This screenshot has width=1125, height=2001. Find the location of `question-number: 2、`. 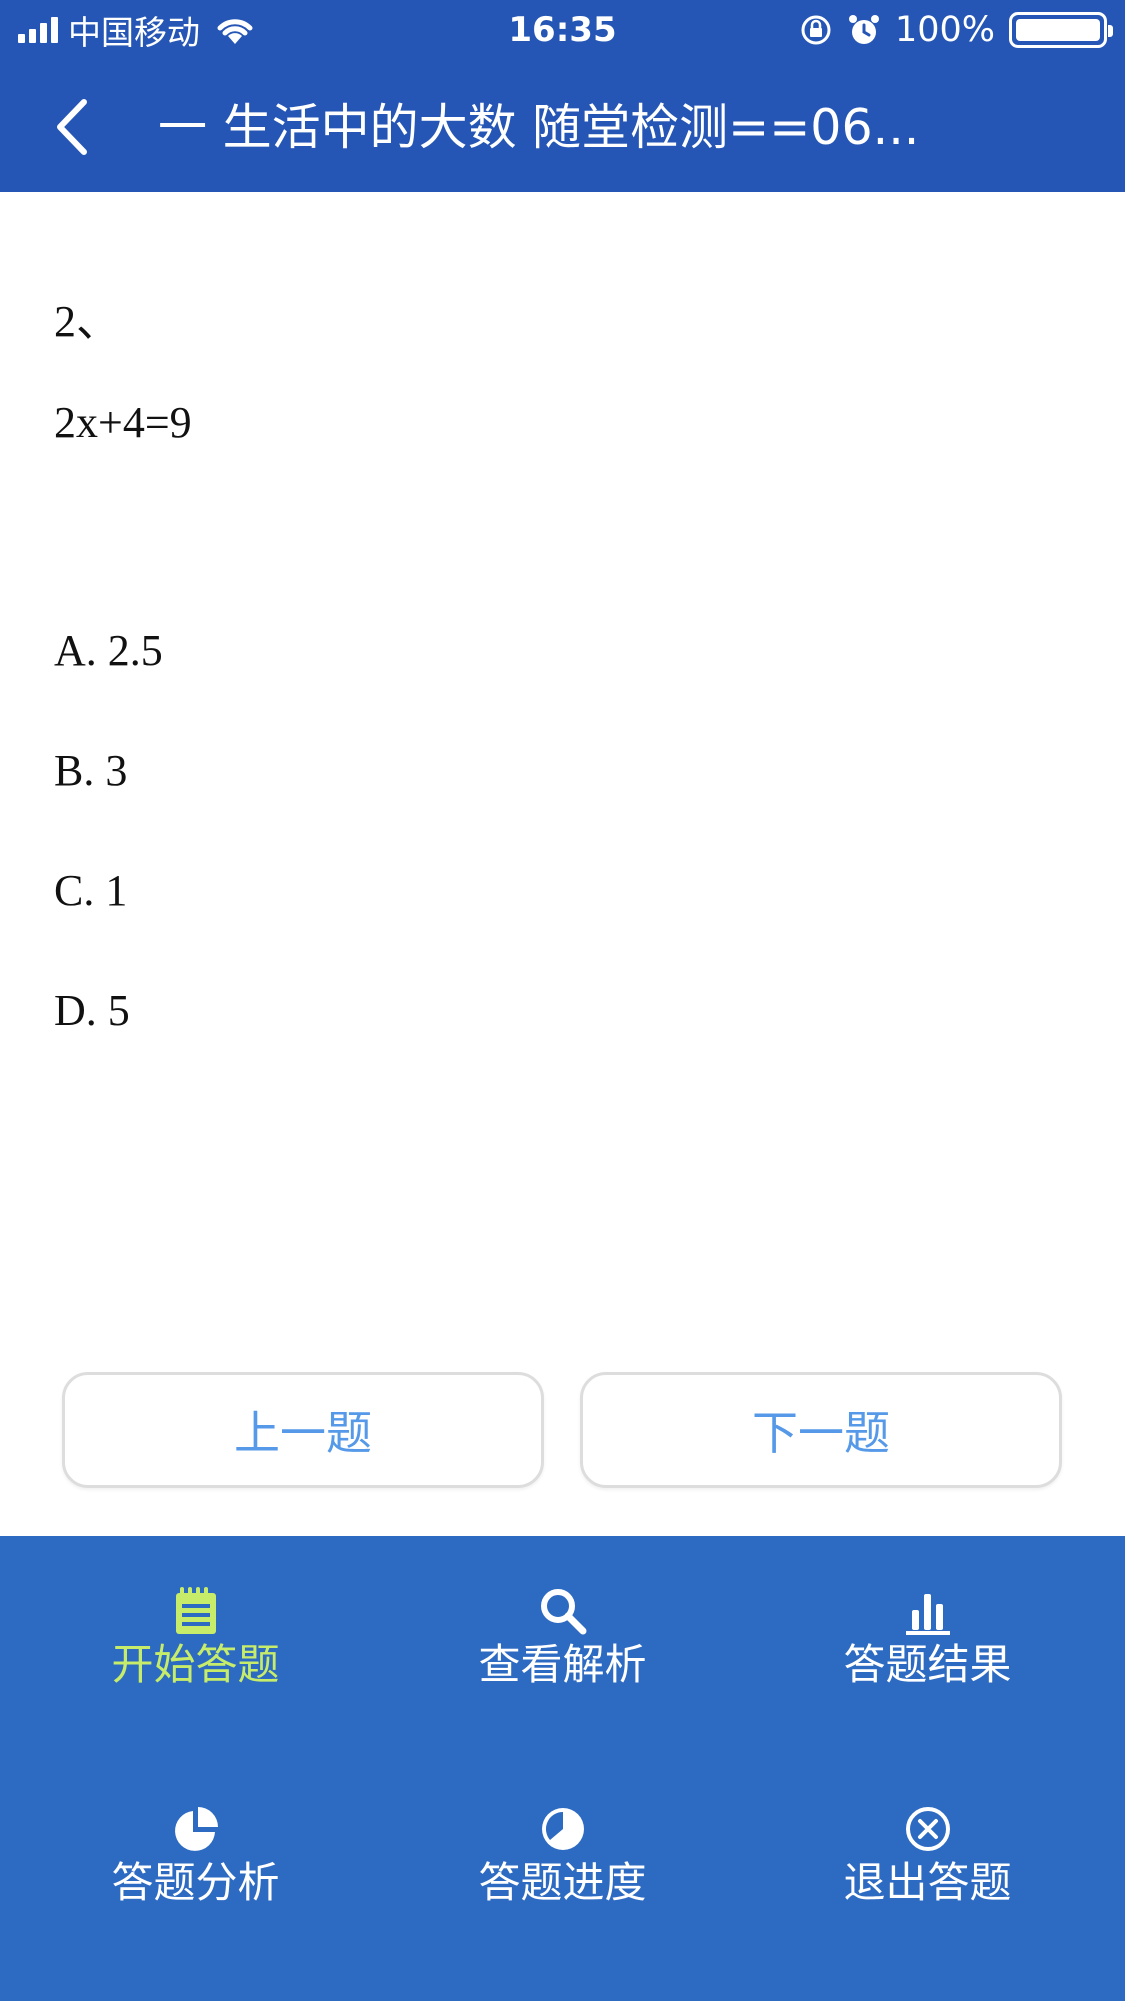

question-number: 2、 is located at coordinates (87, 321).